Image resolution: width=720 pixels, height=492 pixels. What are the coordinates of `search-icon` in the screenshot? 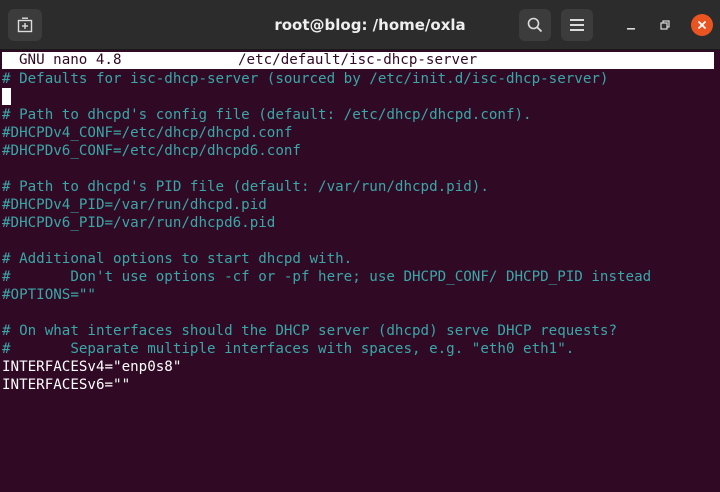 It's located at (535, 25).